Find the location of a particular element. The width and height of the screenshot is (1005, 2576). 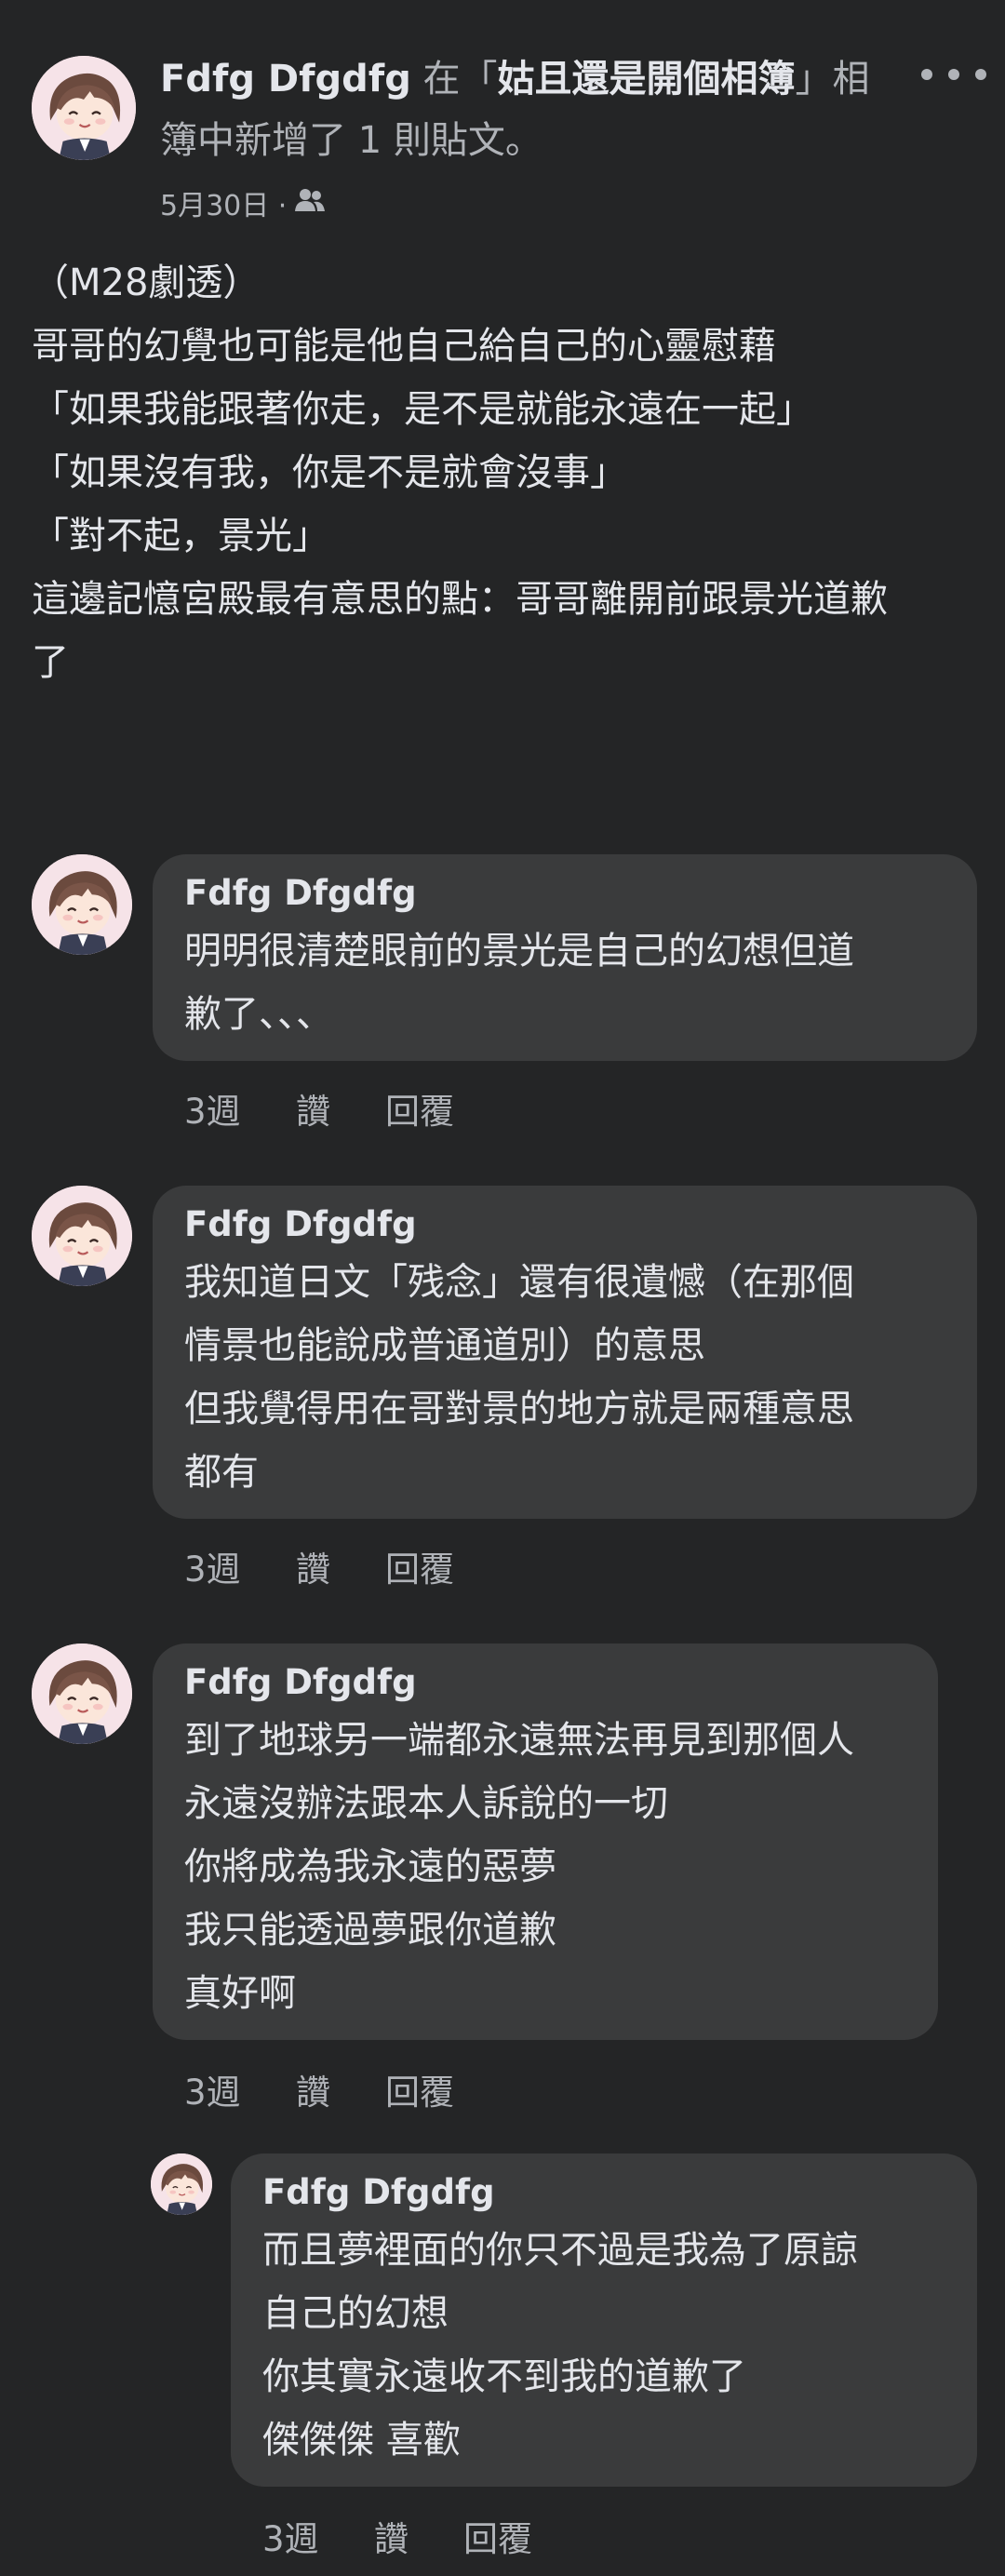

post-body-line: 「對不起，景光」 is located at coordinates (180, 536).